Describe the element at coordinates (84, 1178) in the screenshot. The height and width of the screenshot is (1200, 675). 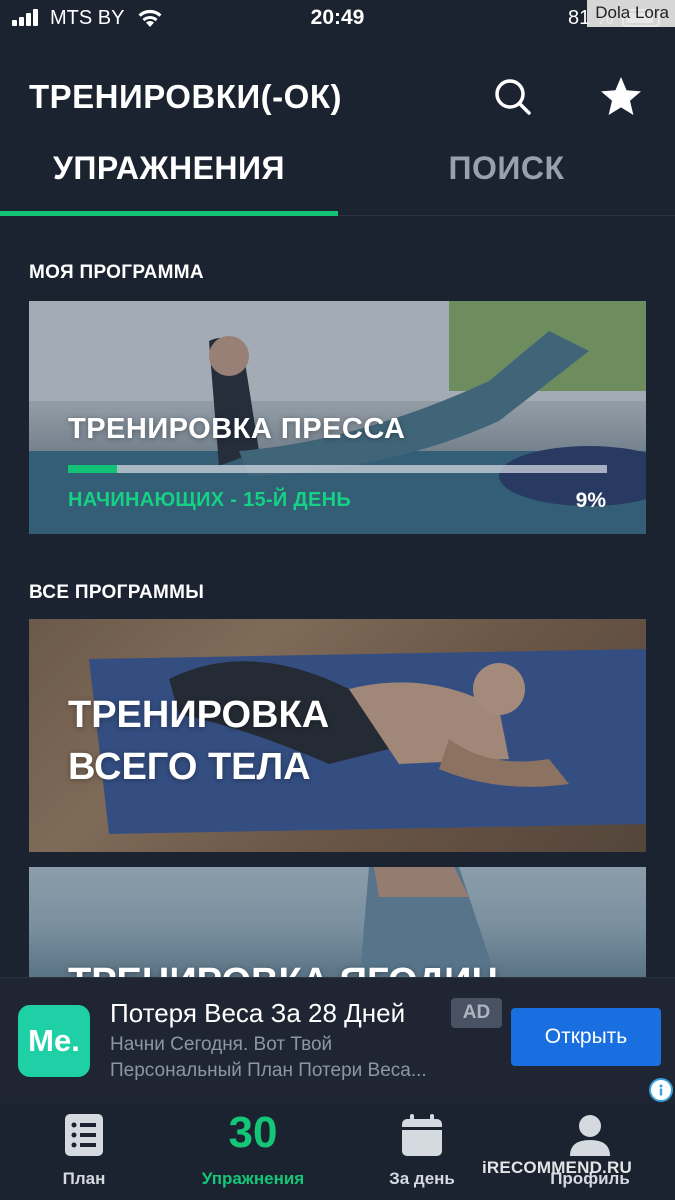
I see `nav-label: План` at that location.